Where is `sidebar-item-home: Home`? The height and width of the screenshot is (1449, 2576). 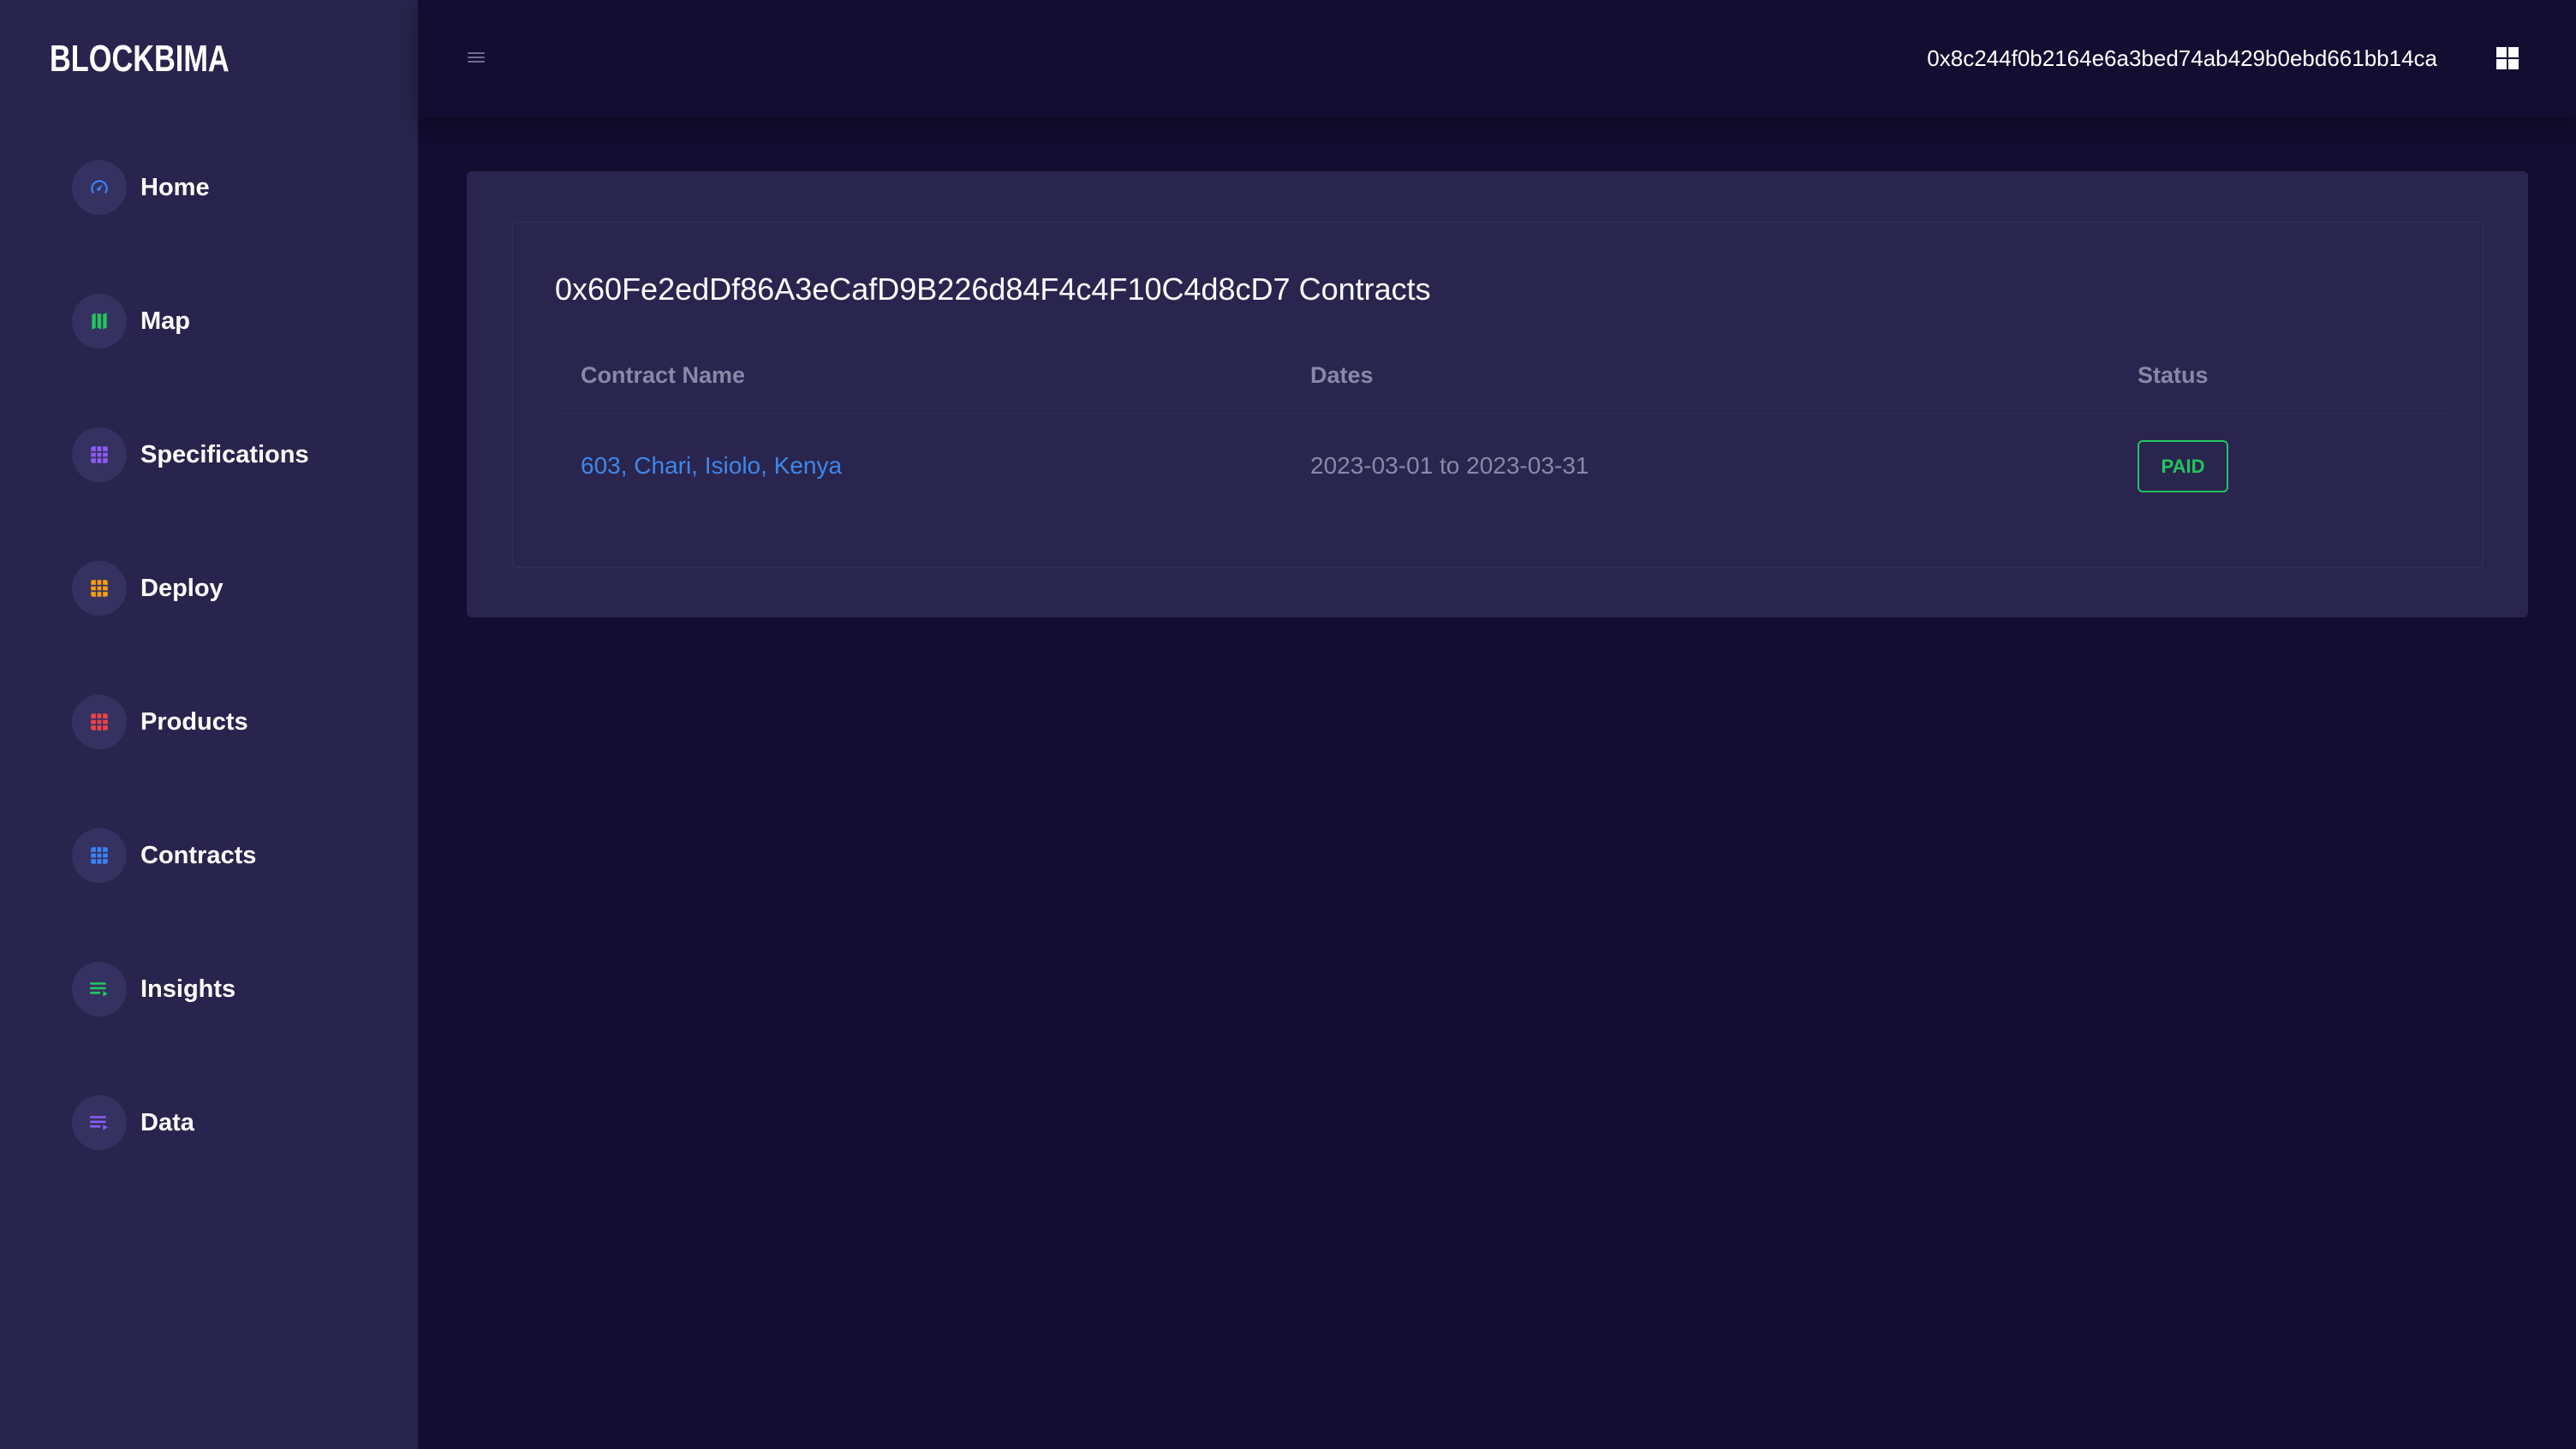
sidebar-item-home: Home is located at coordinates (141, 187).